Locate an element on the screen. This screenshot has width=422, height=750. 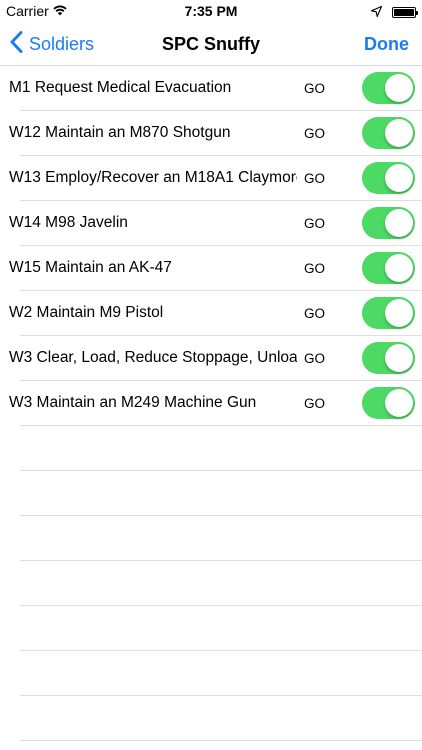
status-bar: Carrier 7:35 PM is located at coordinates (211, 11).